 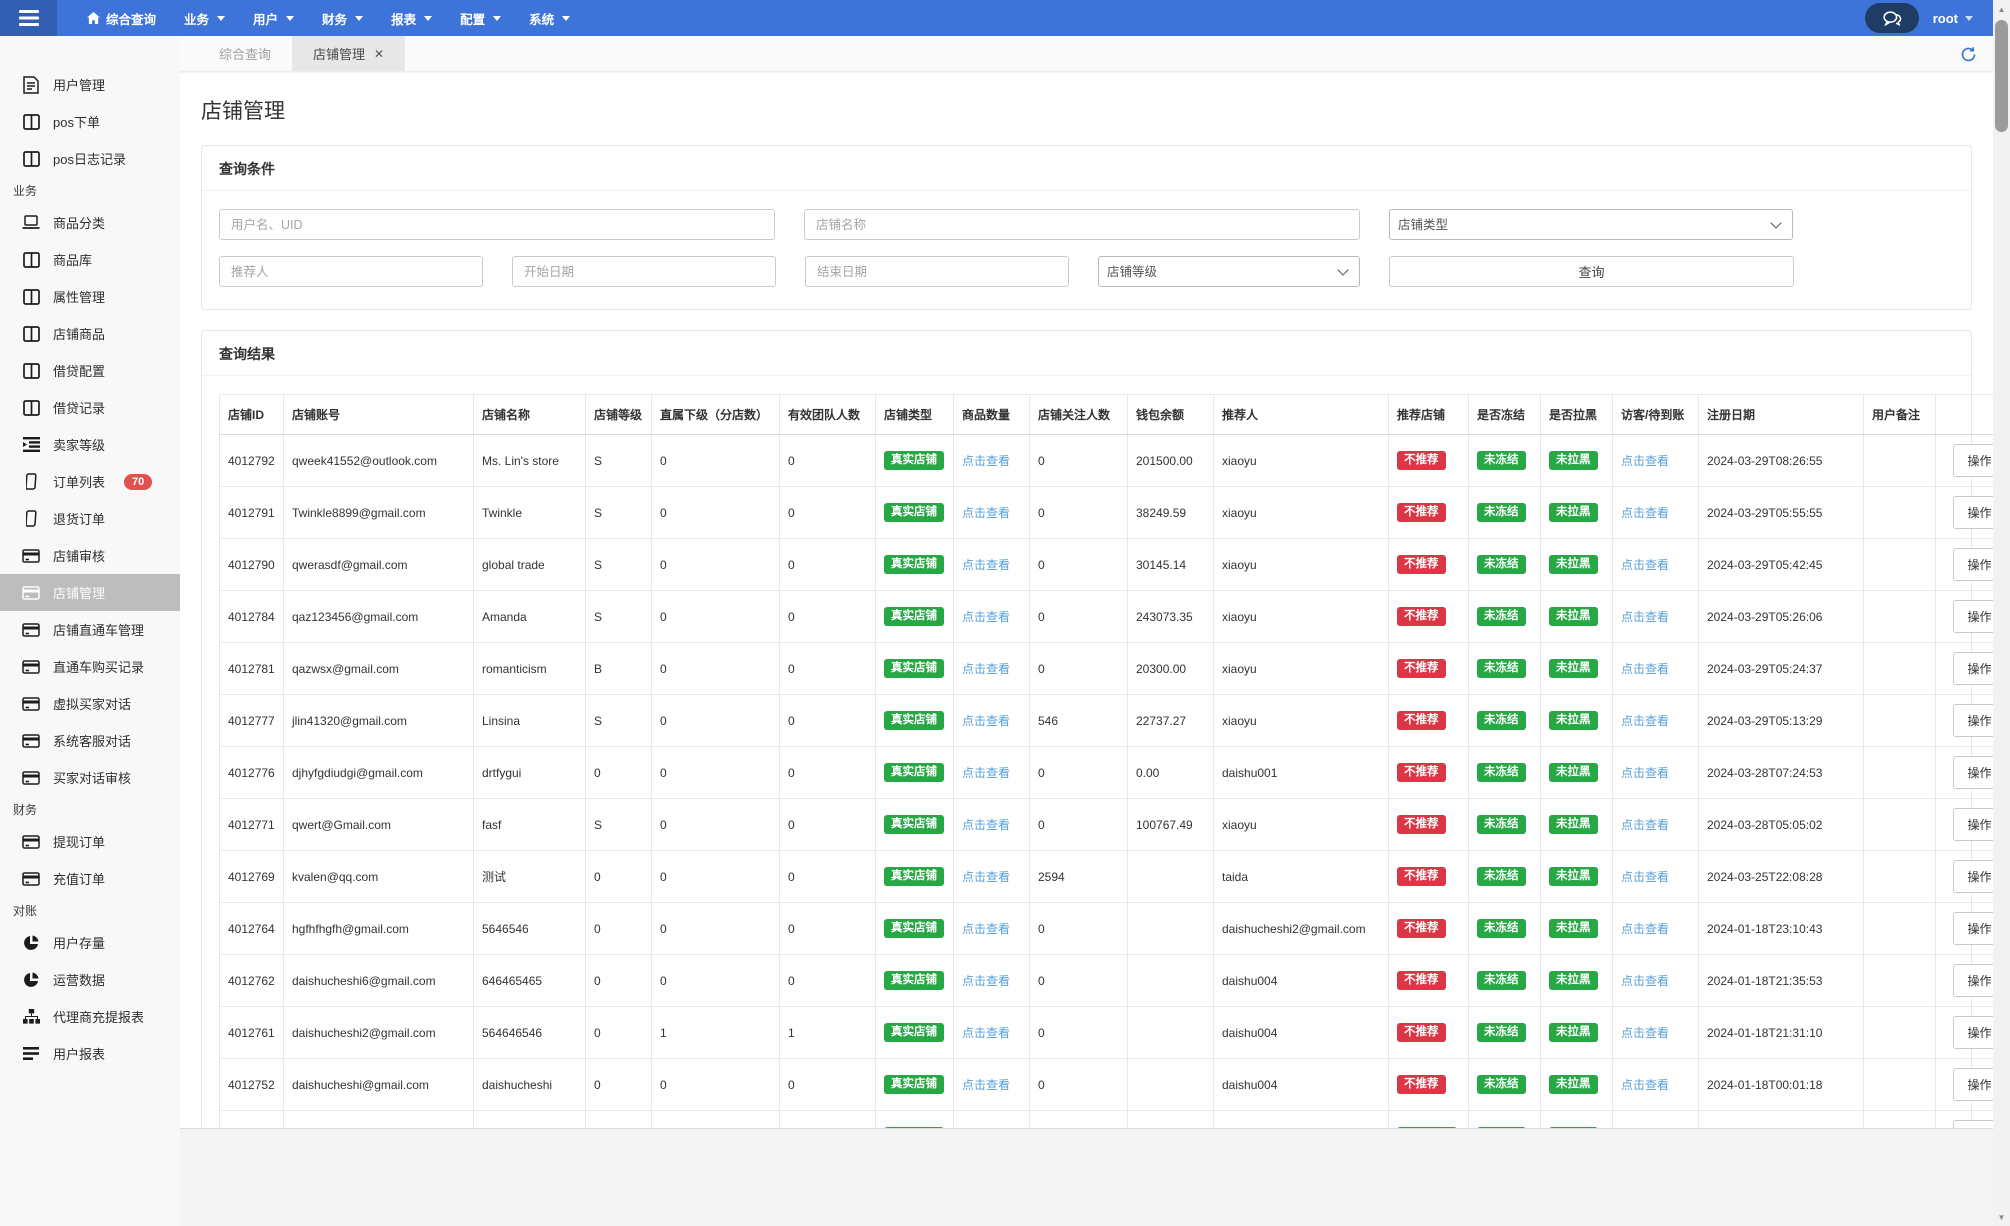 I want to click on visitor-cell: 点击查看, so click(x=1655, y=876).